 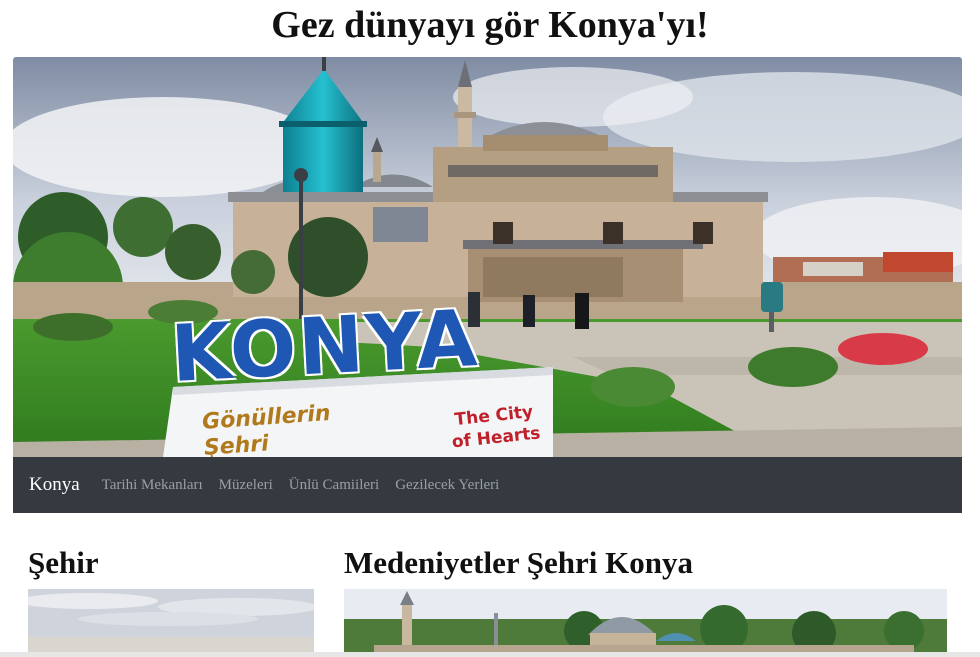 I want to click on horizontal-scrollbar, so click(x=490, y=654).